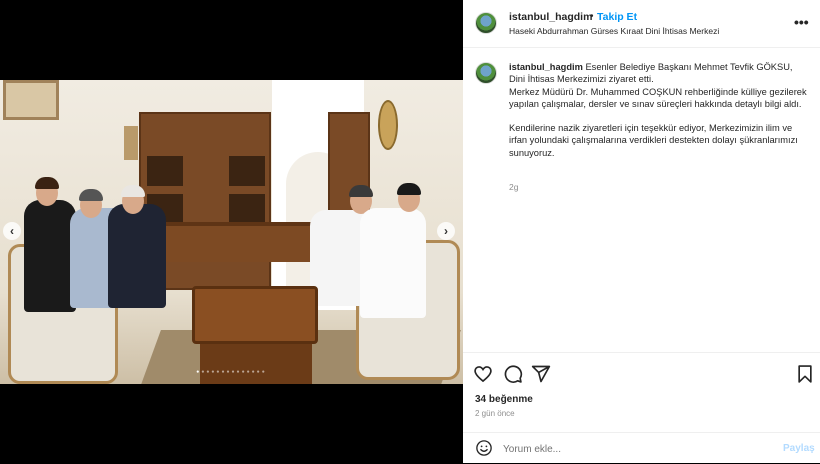 The image size is (820, 464). I want to click on bookmark-icon, so click(805, 374).